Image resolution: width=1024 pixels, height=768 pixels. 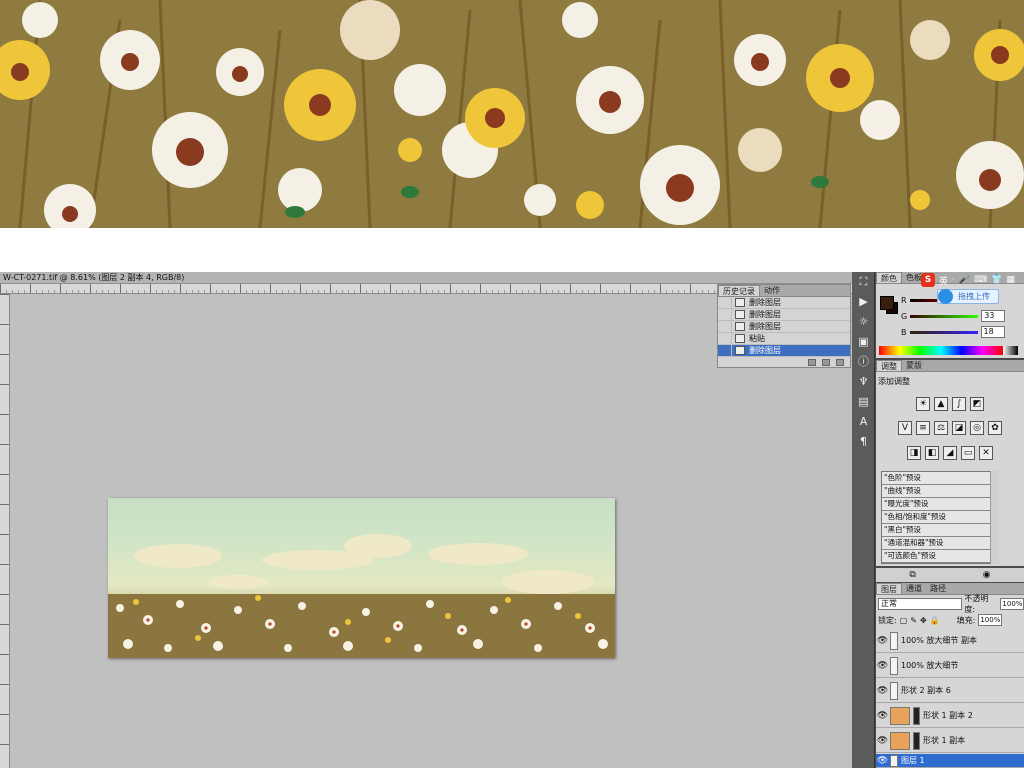 What do you see at coordinates (993, 316) in the screenshot?
I see `green-value-input: 33` at bounding box center [993, 316].